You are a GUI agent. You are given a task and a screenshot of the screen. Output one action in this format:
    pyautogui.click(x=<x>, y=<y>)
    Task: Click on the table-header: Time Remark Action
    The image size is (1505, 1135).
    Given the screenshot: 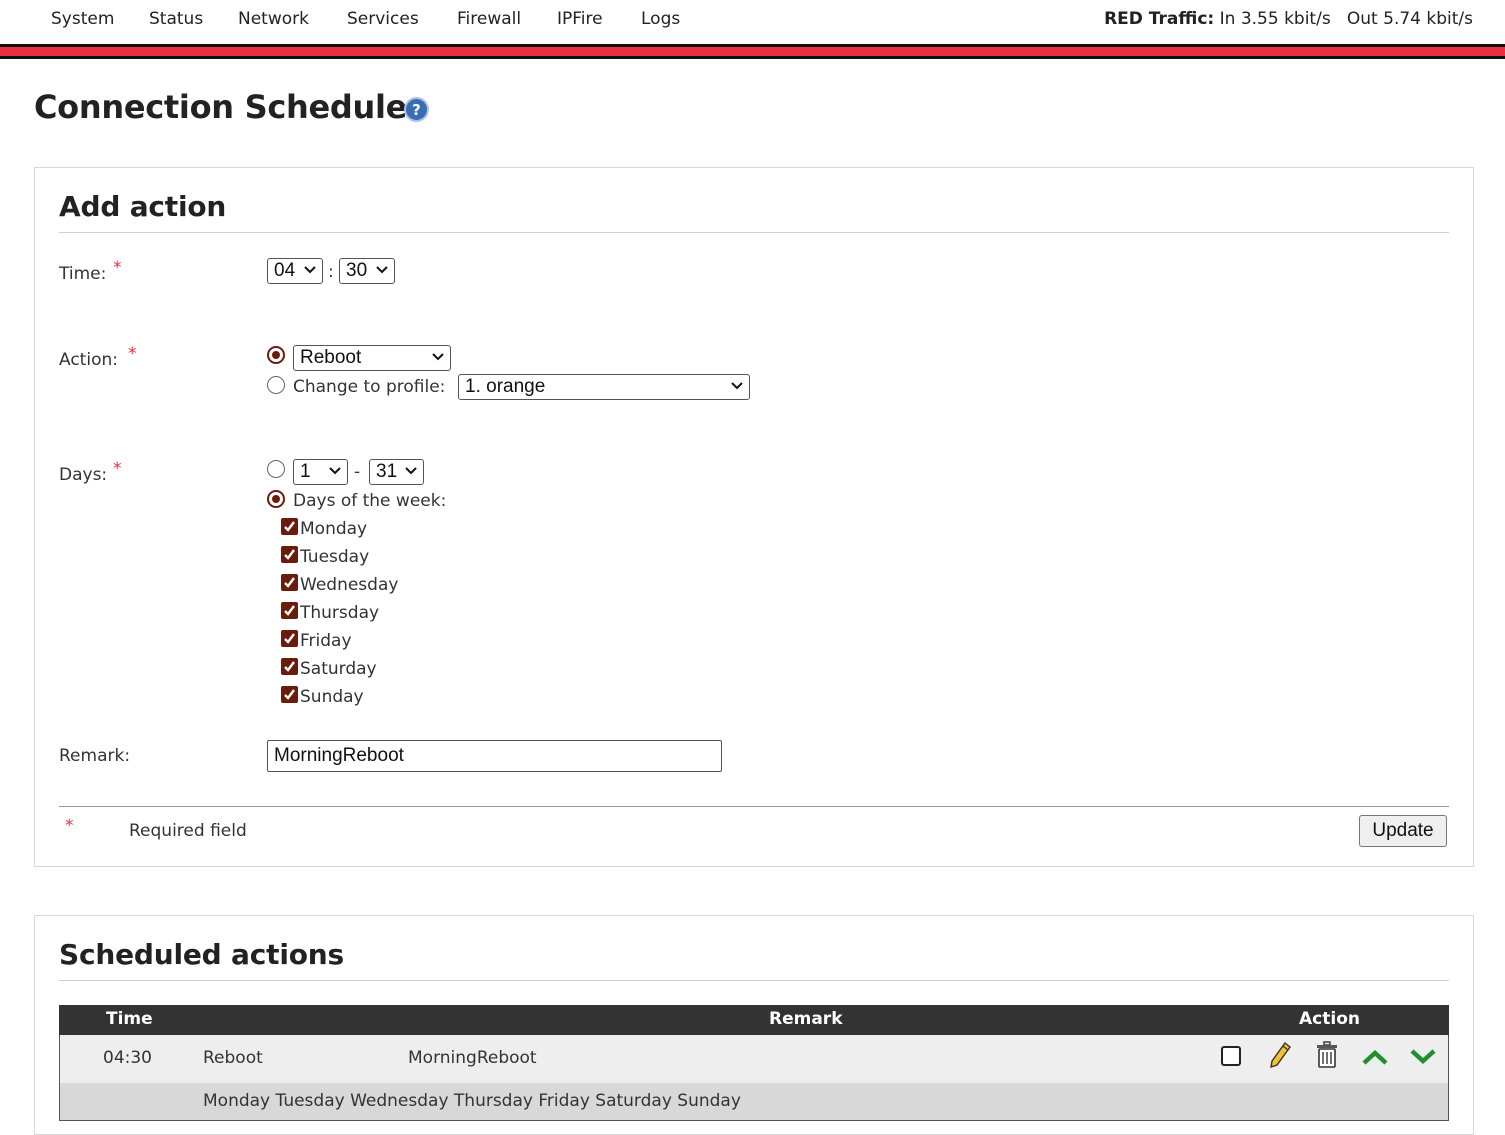 What is the action you would take?
    pyautogui.click(x=754, y=1020)
    